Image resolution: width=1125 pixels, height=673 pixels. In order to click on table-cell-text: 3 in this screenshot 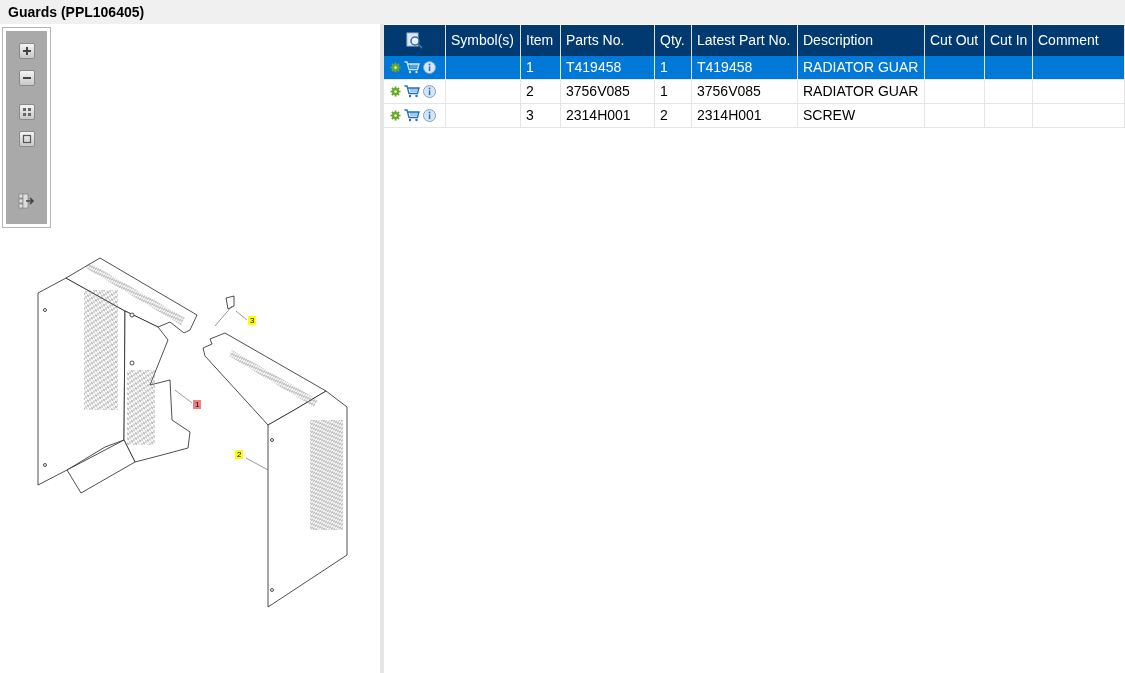, I will do `click(530, 115)`.